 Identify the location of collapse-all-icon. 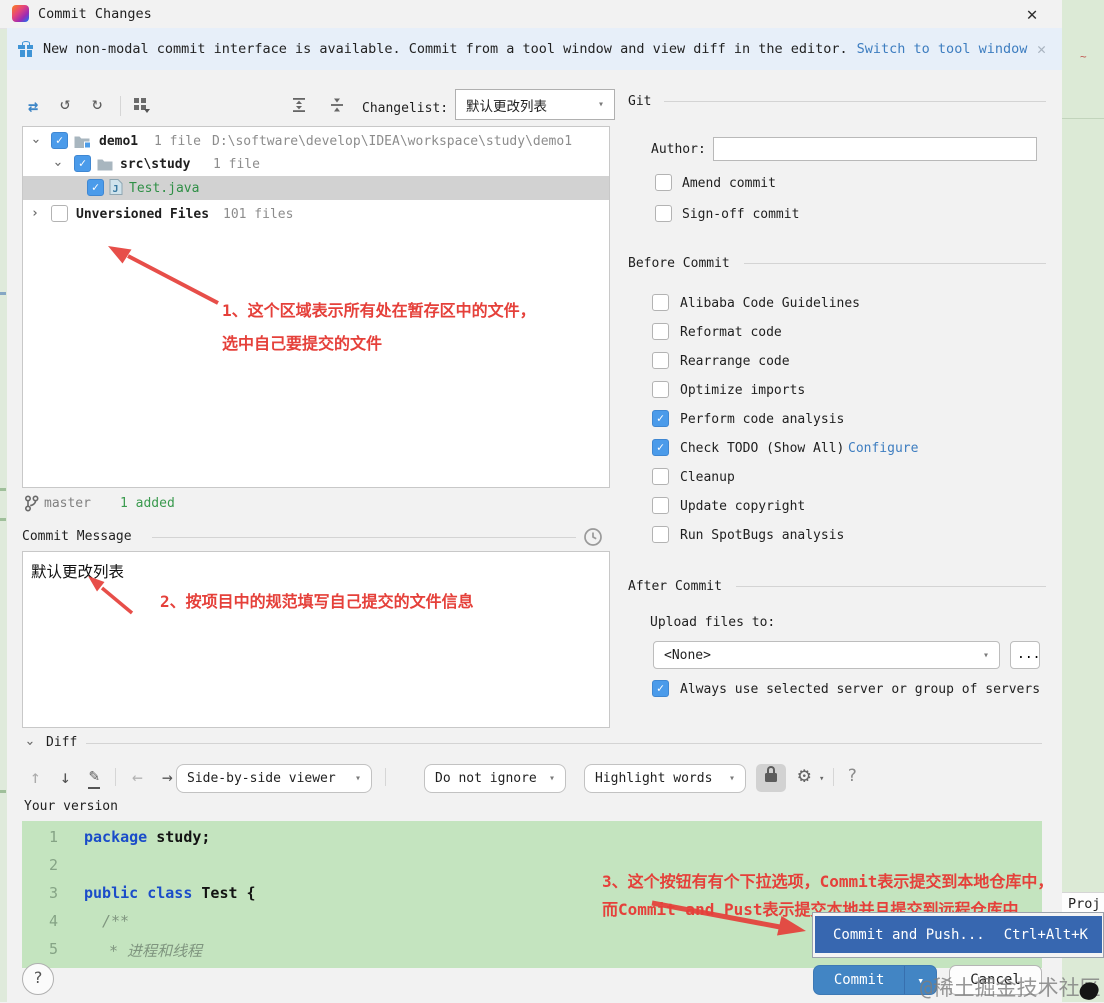
(337, 107).